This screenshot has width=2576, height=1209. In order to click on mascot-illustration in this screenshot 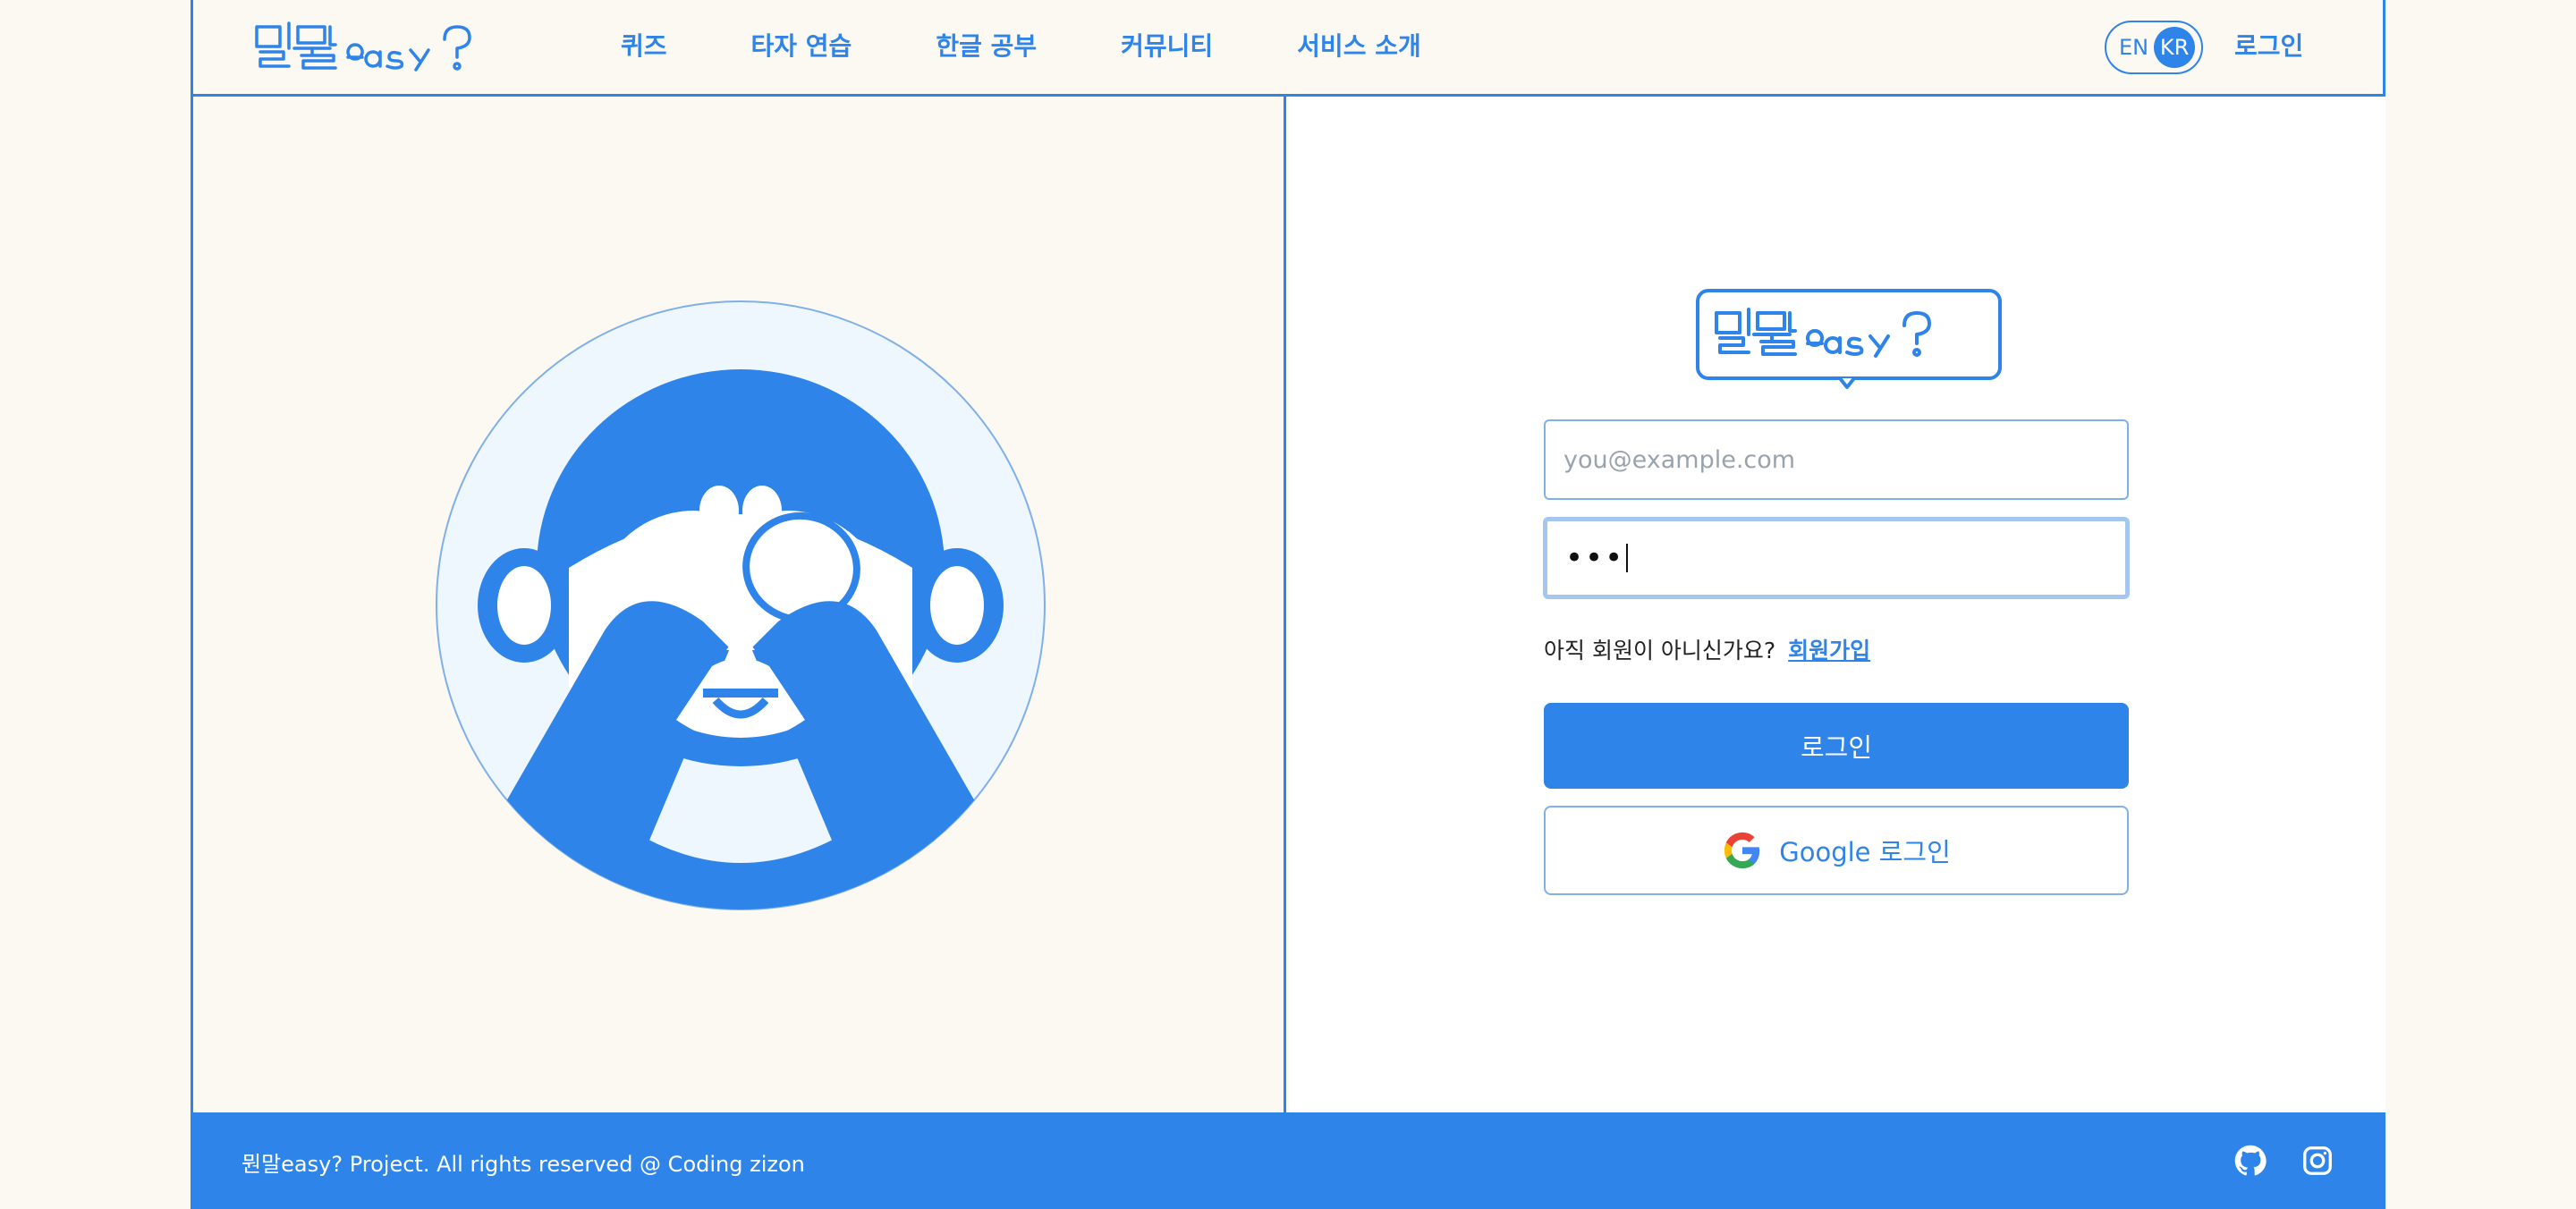, I will do `click(740, 607)`.